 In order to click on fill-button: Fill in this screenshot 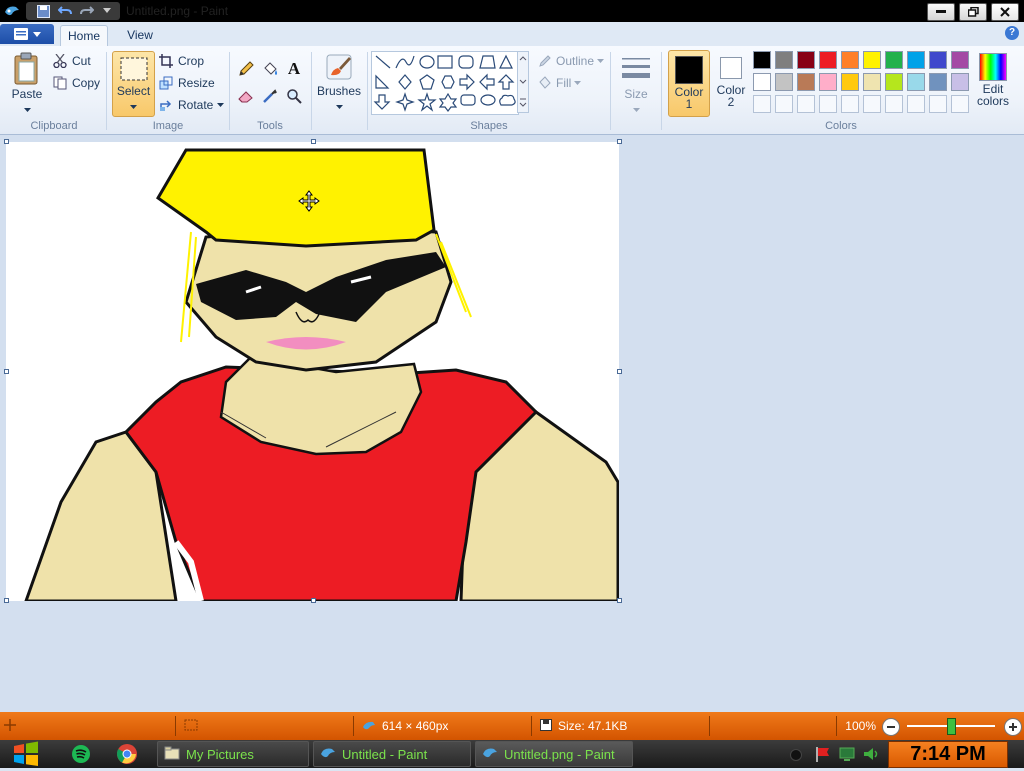, I will do `click(559, 83)`.